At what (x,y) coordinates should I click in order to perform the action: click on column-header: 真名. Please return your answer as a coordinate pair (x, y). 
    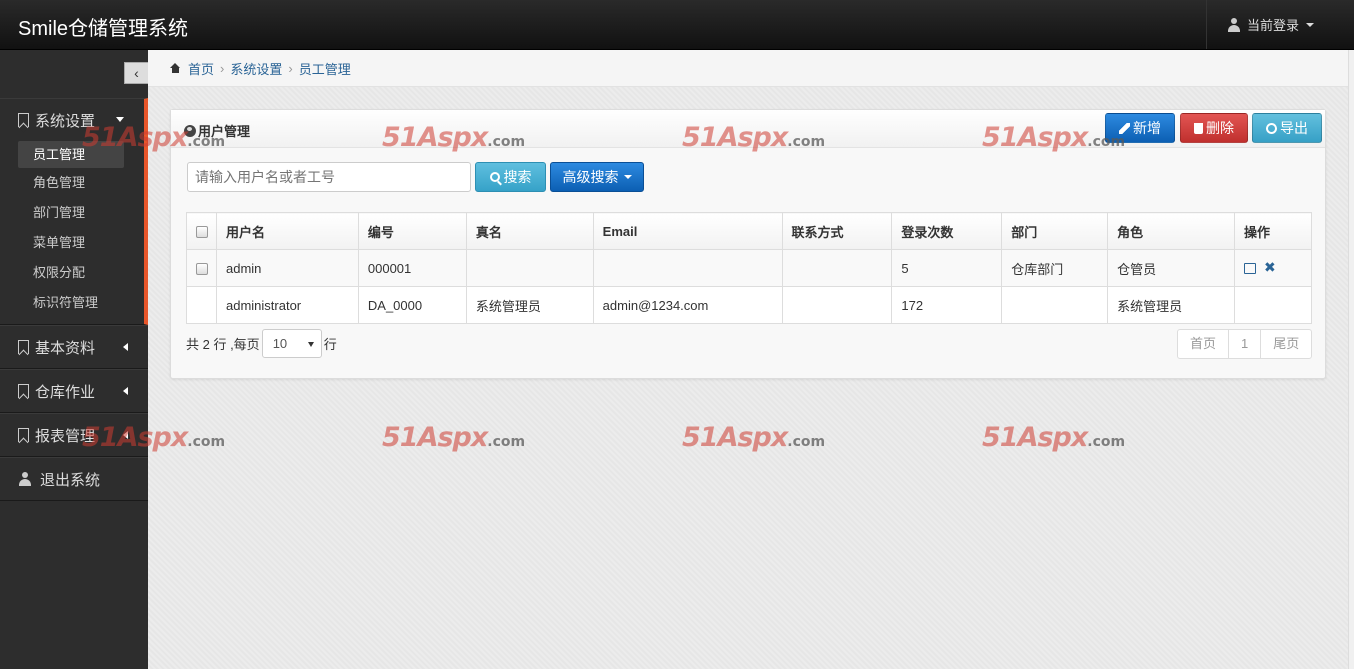
    Looking at the image, I should click on (529, 231).